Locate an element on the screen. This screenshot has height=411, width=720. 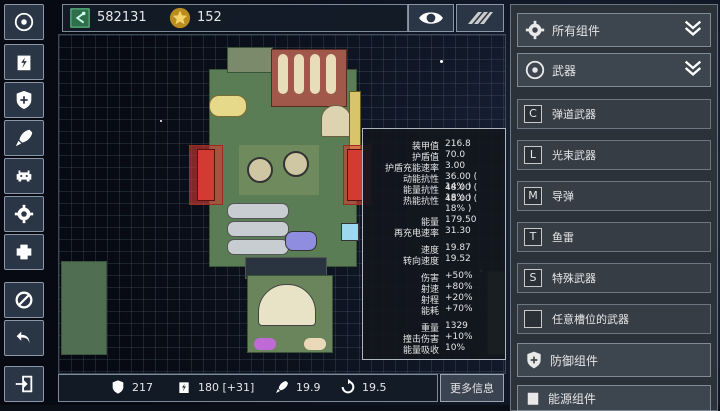
stat-row-weight: 重量 1329 is located at coordinates (444, 327).